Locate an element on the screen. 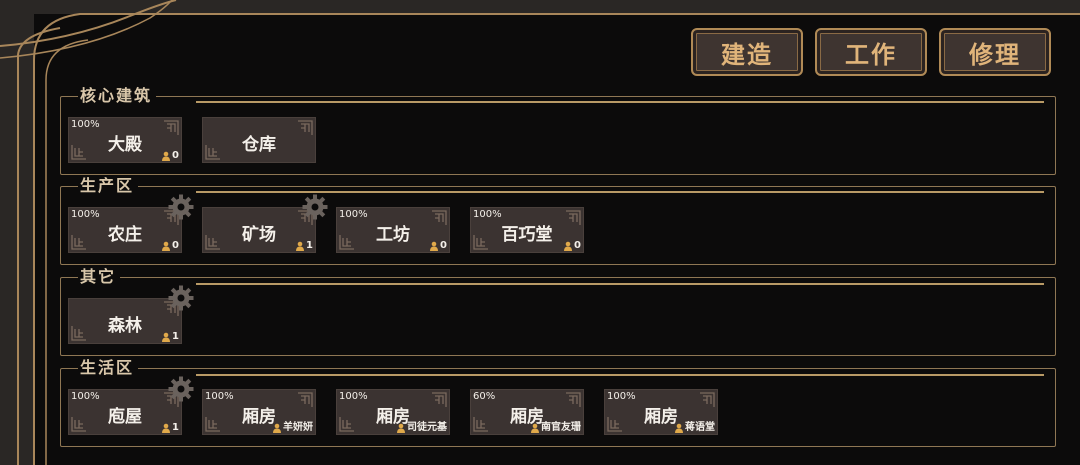 The width and height of the screenshot is (1080, 465). section-title: 生活区 is located at coordinates (108, 368).